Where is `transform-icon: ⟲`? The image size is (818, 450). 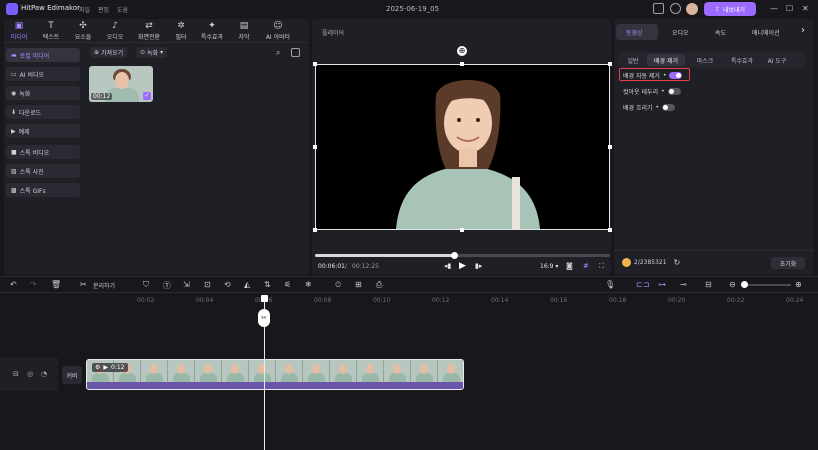 transform-icon: ⟲ is located at coordinates (227, 284).